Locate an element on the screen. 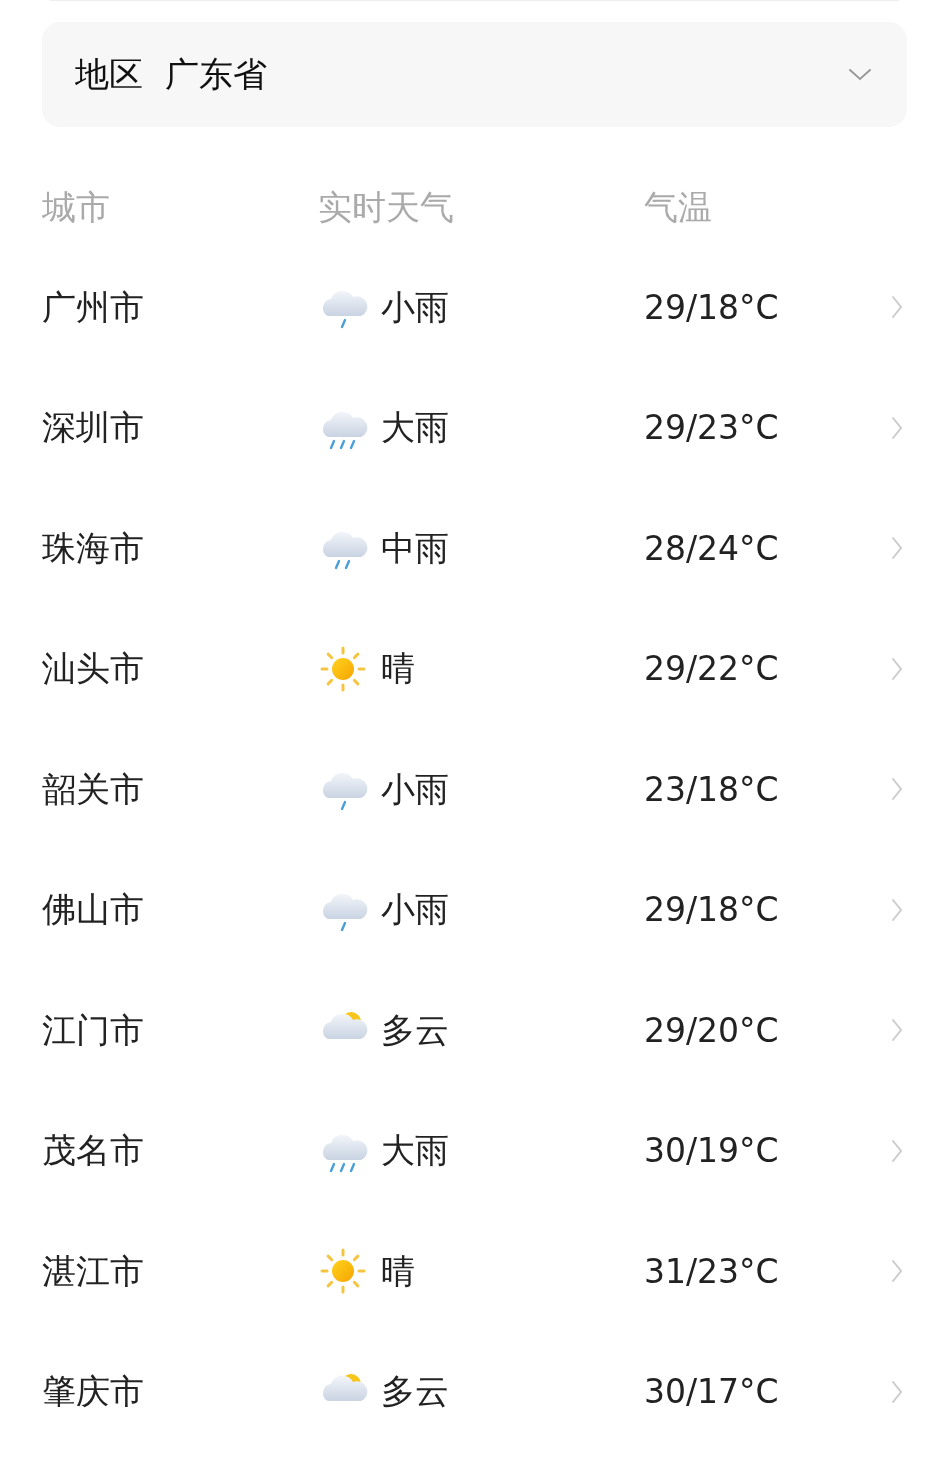 The height and width of the screenshot is (1477, 949). temperature: 30/19°C is located at coordinates (711, 1151).